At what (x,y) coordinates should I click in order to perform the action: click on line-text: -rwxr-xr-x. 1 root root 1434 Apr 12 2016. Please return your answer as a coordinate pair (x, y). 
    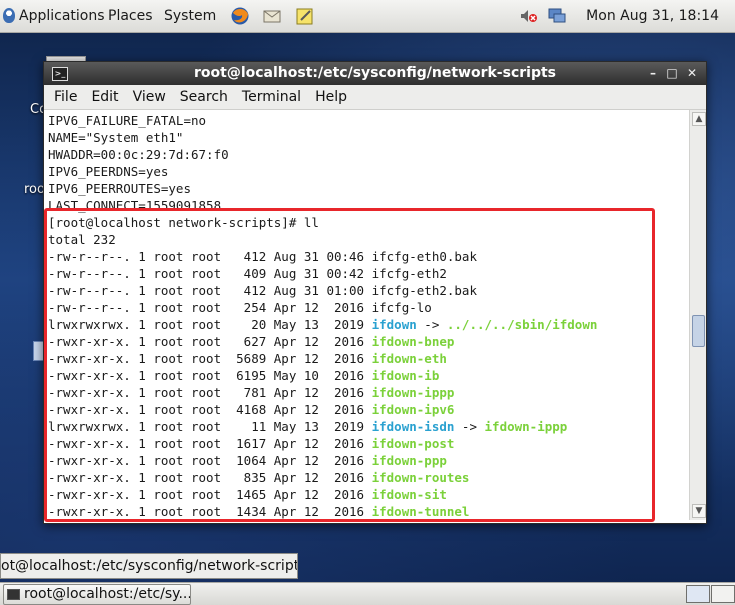
    Looking at the image, I should click on (210, 511).